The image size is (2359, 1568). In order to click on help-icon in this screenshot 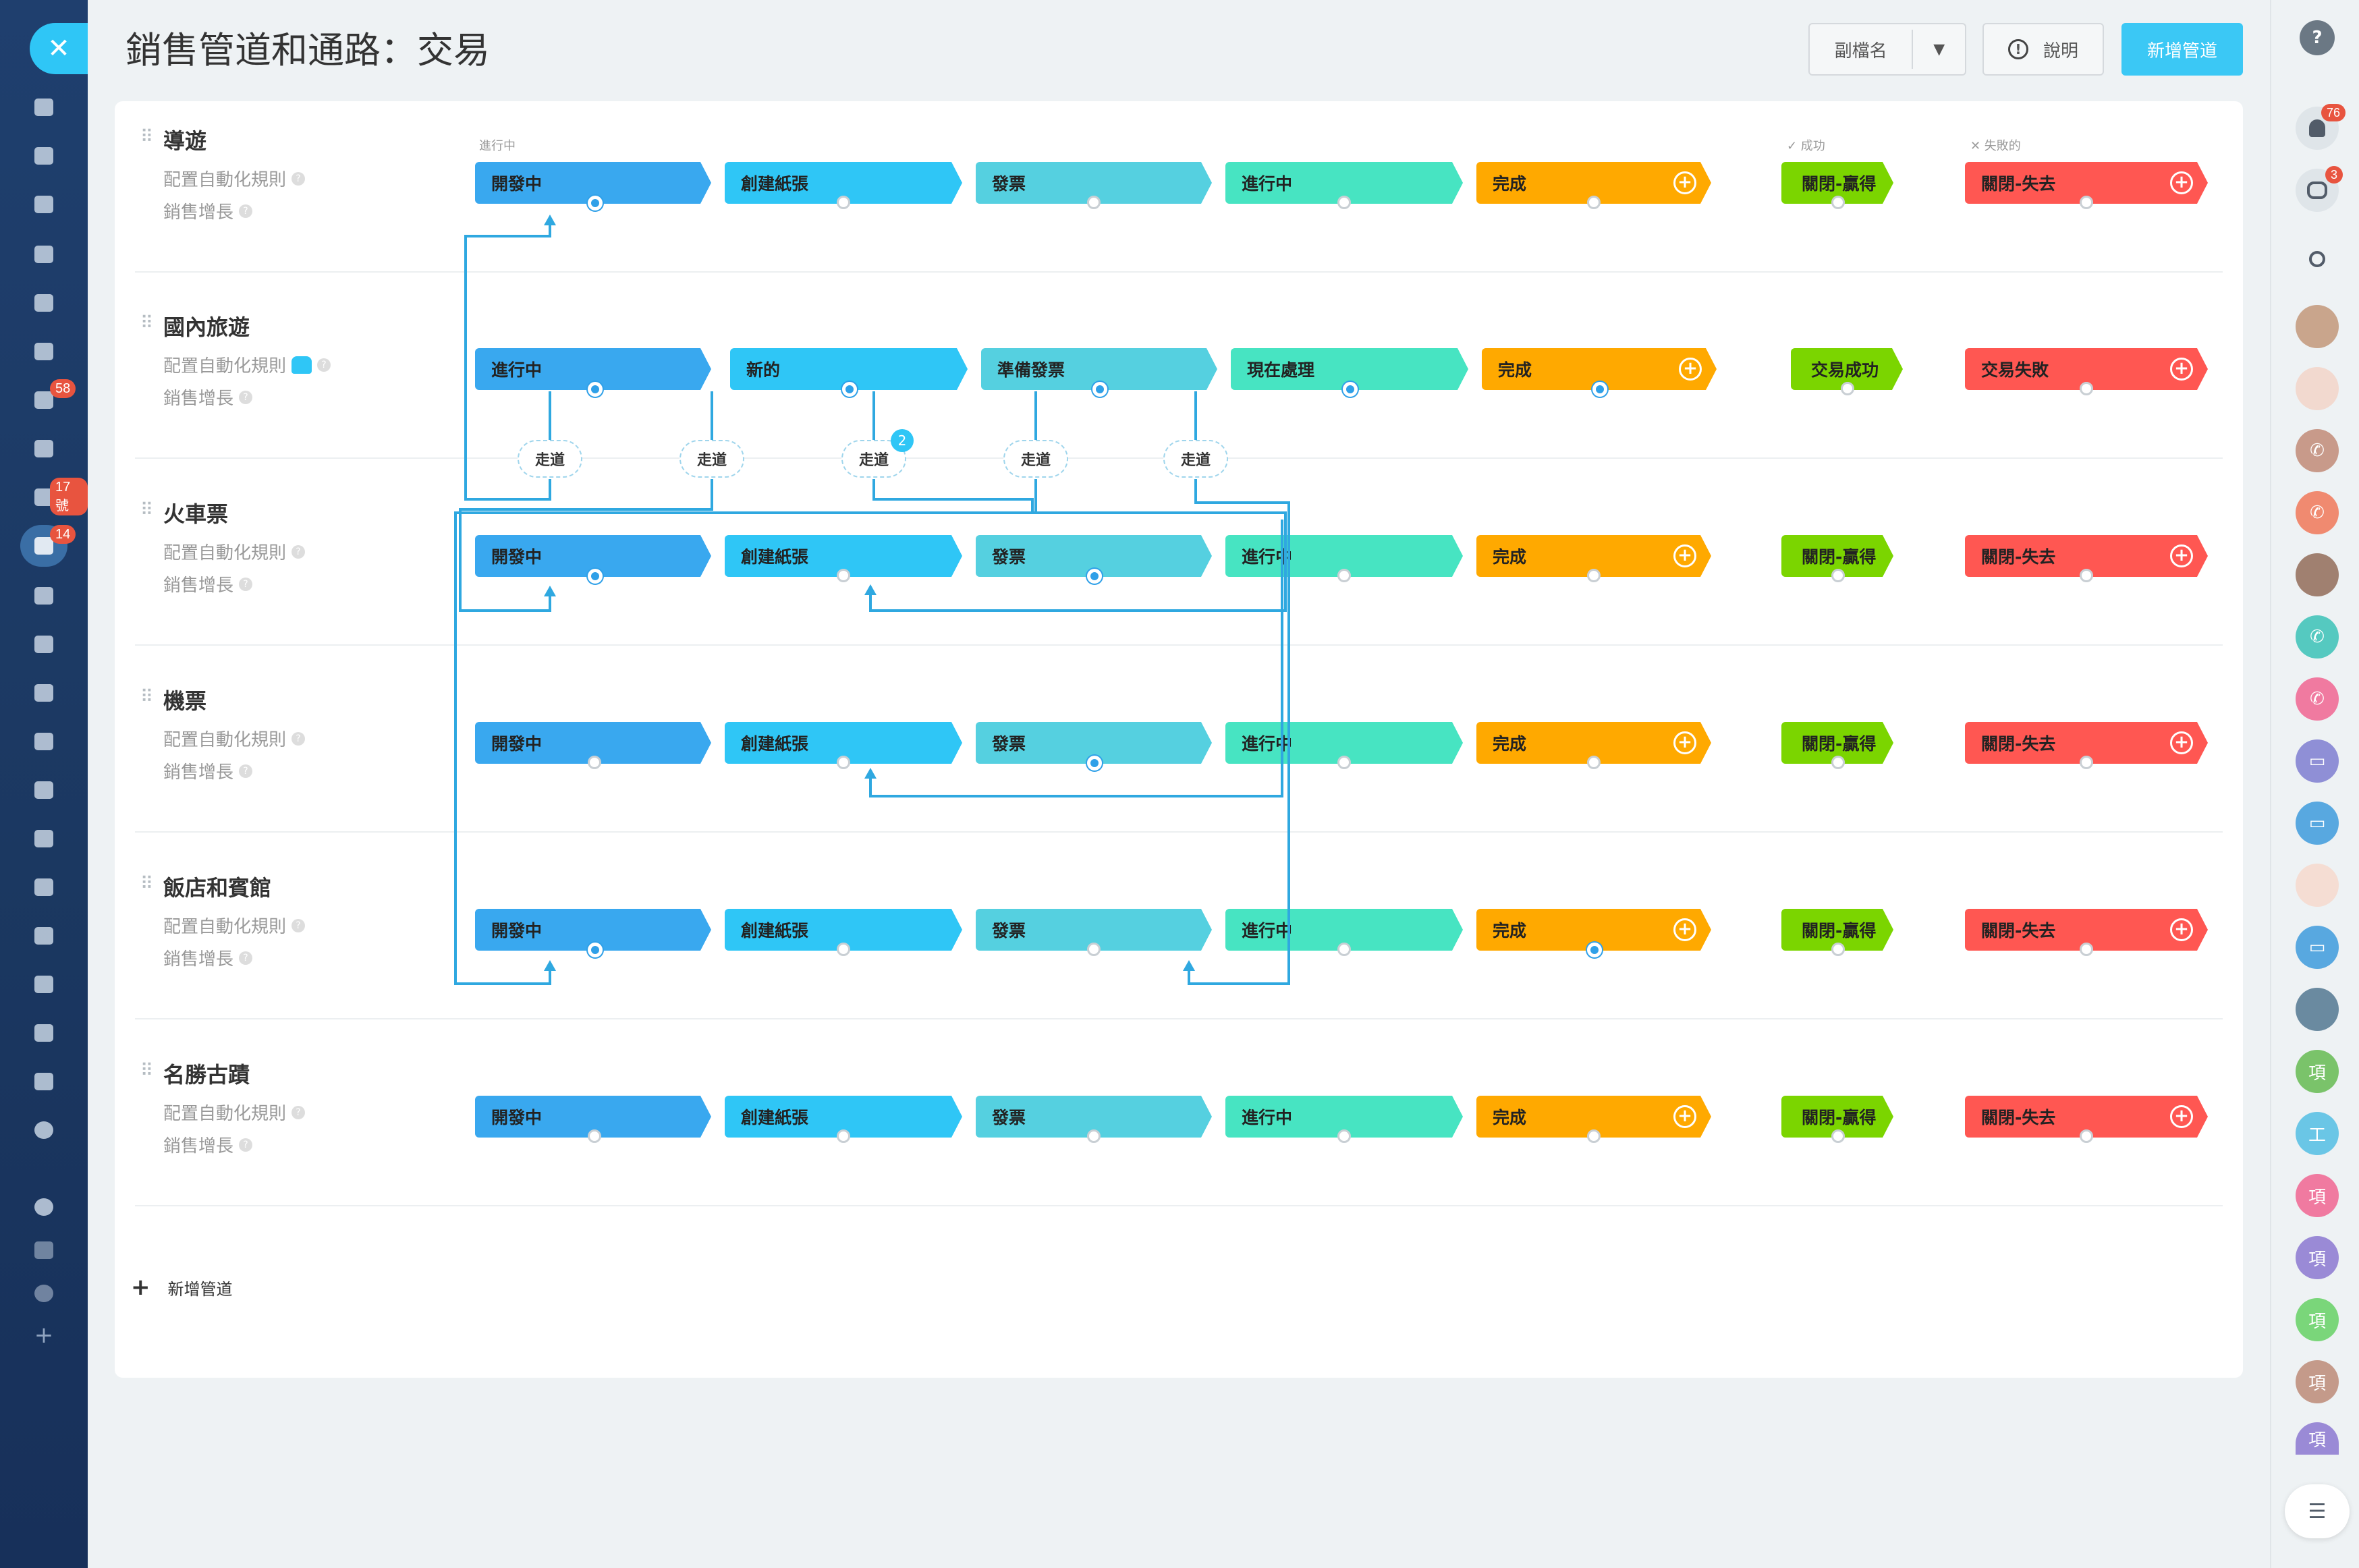, I will do `click(44, 1207)`.